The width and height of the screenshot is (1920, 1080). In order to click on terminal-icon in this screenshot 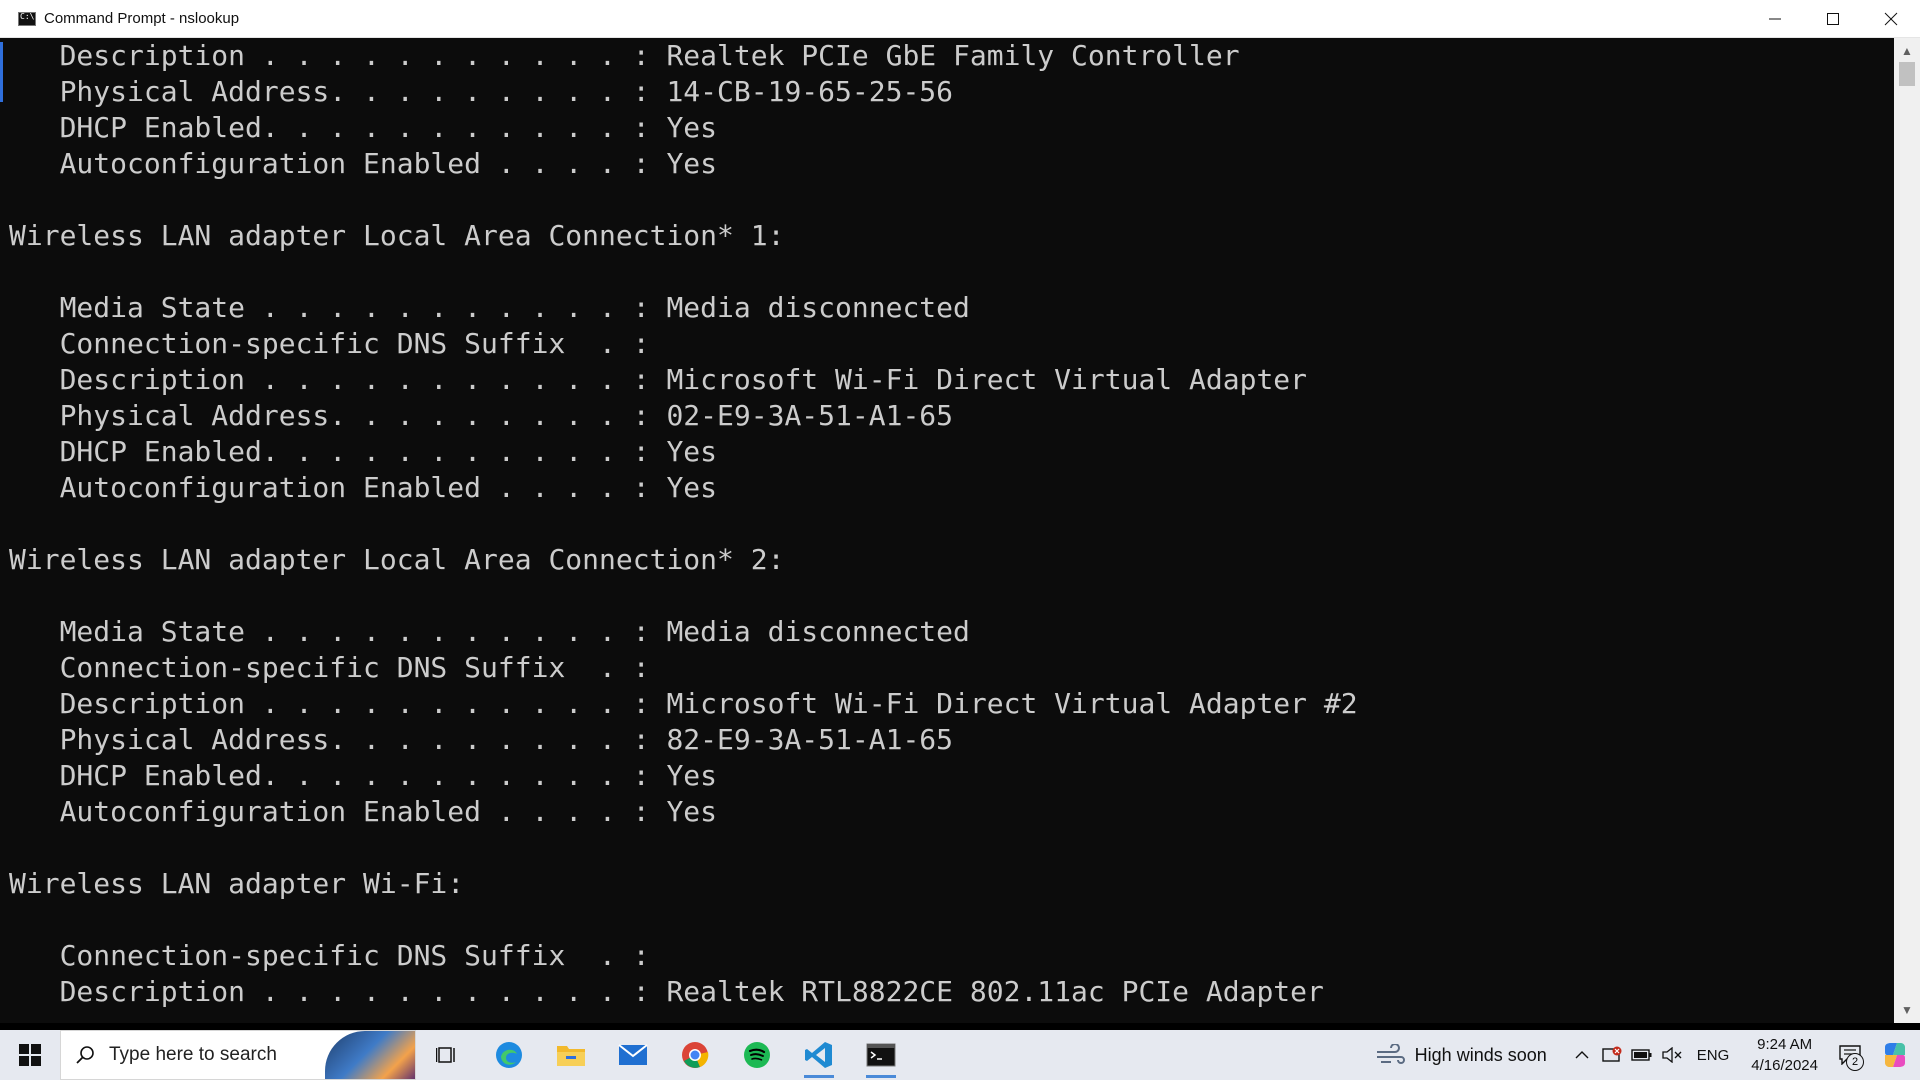, I will do `click(881, 1055)`.